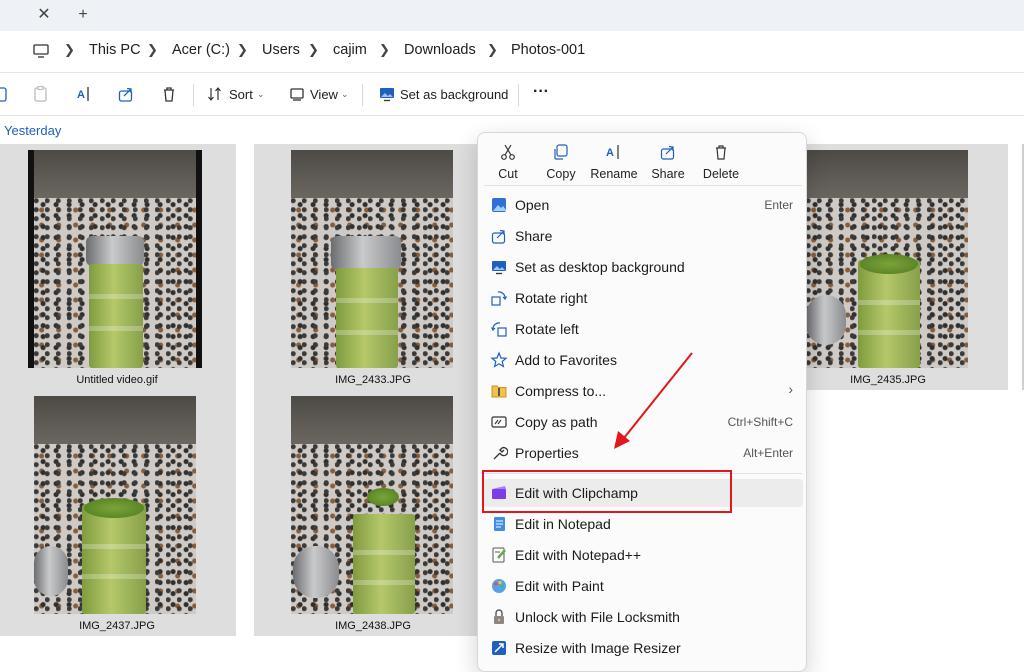 Image resolution: width=1024 pixels, height=672 pixels. What do you see at coordinates (721, 174) in the screenshot?
I see `delete-label: Delete` at bounding box center [721, 174].